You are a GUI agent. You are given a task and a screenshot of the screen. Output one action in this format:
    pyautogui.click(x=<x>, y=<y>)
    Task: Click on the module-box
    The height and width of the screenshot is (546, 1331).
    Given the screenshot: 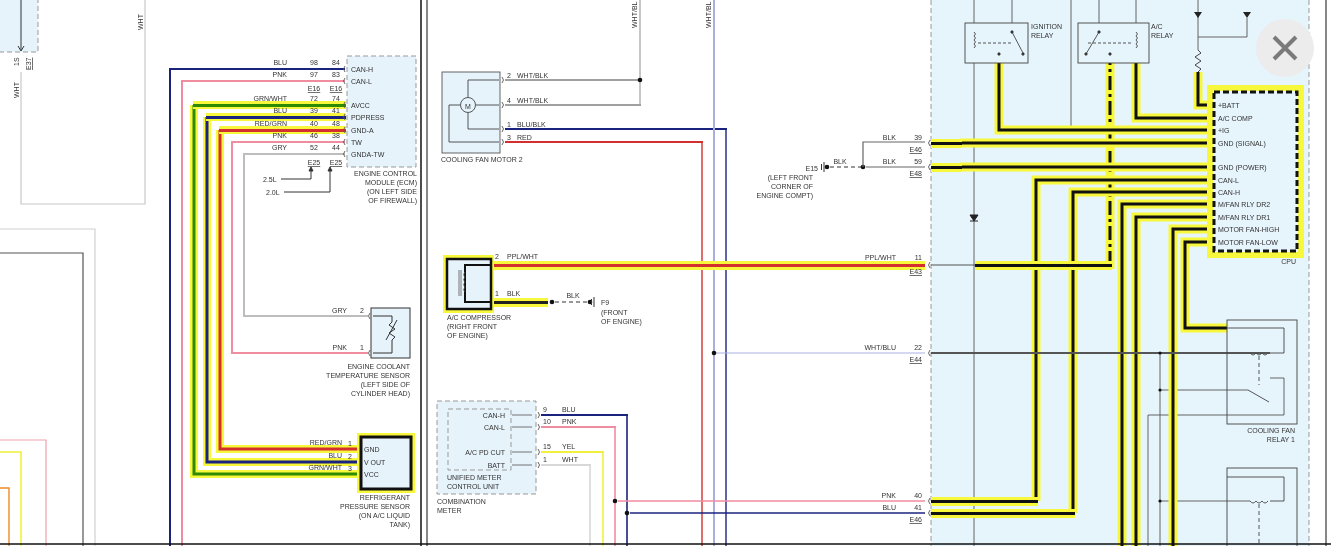 What is the action you would take?
    pyautogui.click(x=19, y=26)
    